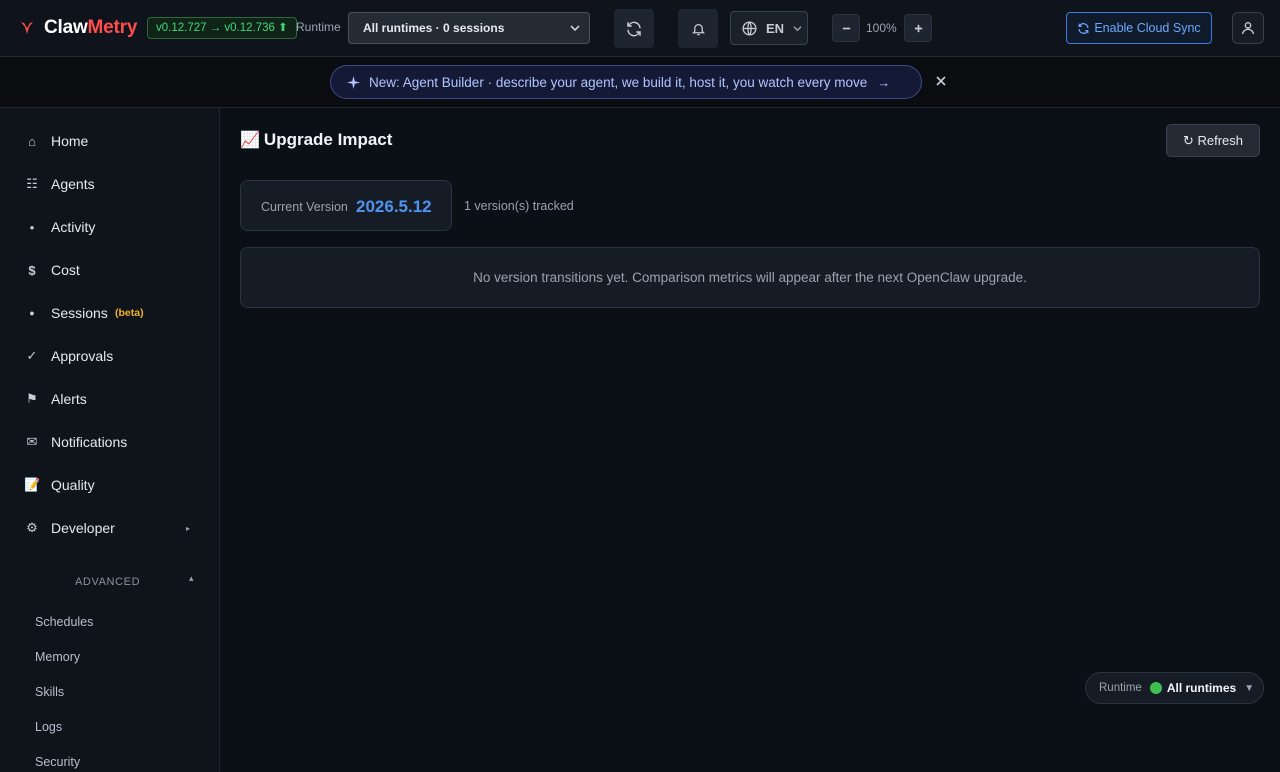  Describe the element at coordinates (89, 442) in the screenshot. I see `sidebar-item-label: Notifications` at that location.